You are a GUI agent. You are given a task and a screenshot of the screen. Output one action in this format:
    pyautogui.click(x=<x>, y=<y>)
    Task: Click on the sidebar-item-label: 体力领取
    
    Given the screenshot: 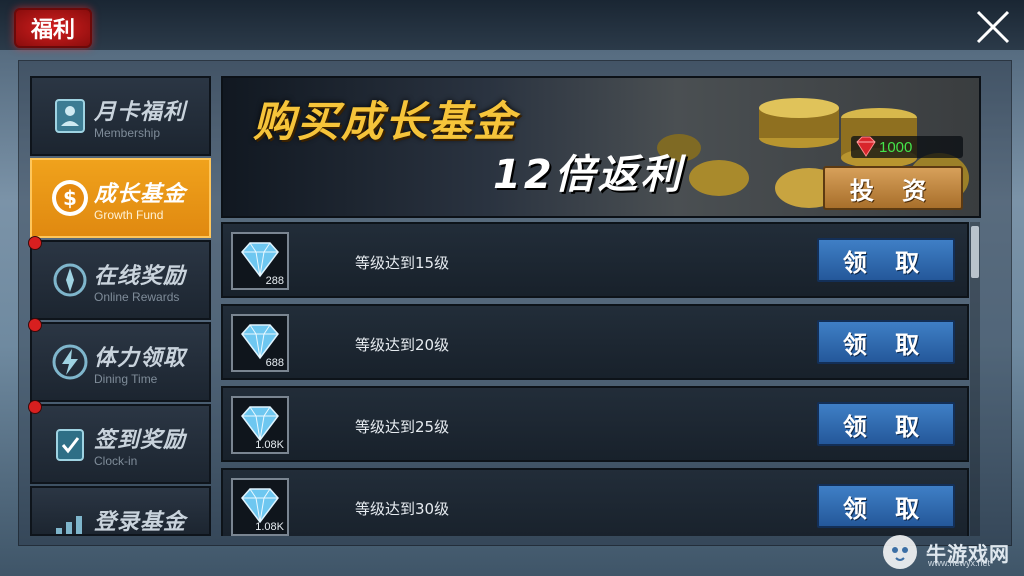 What is the action you would take?
    pyautogui.click(x=140, y=358)
    